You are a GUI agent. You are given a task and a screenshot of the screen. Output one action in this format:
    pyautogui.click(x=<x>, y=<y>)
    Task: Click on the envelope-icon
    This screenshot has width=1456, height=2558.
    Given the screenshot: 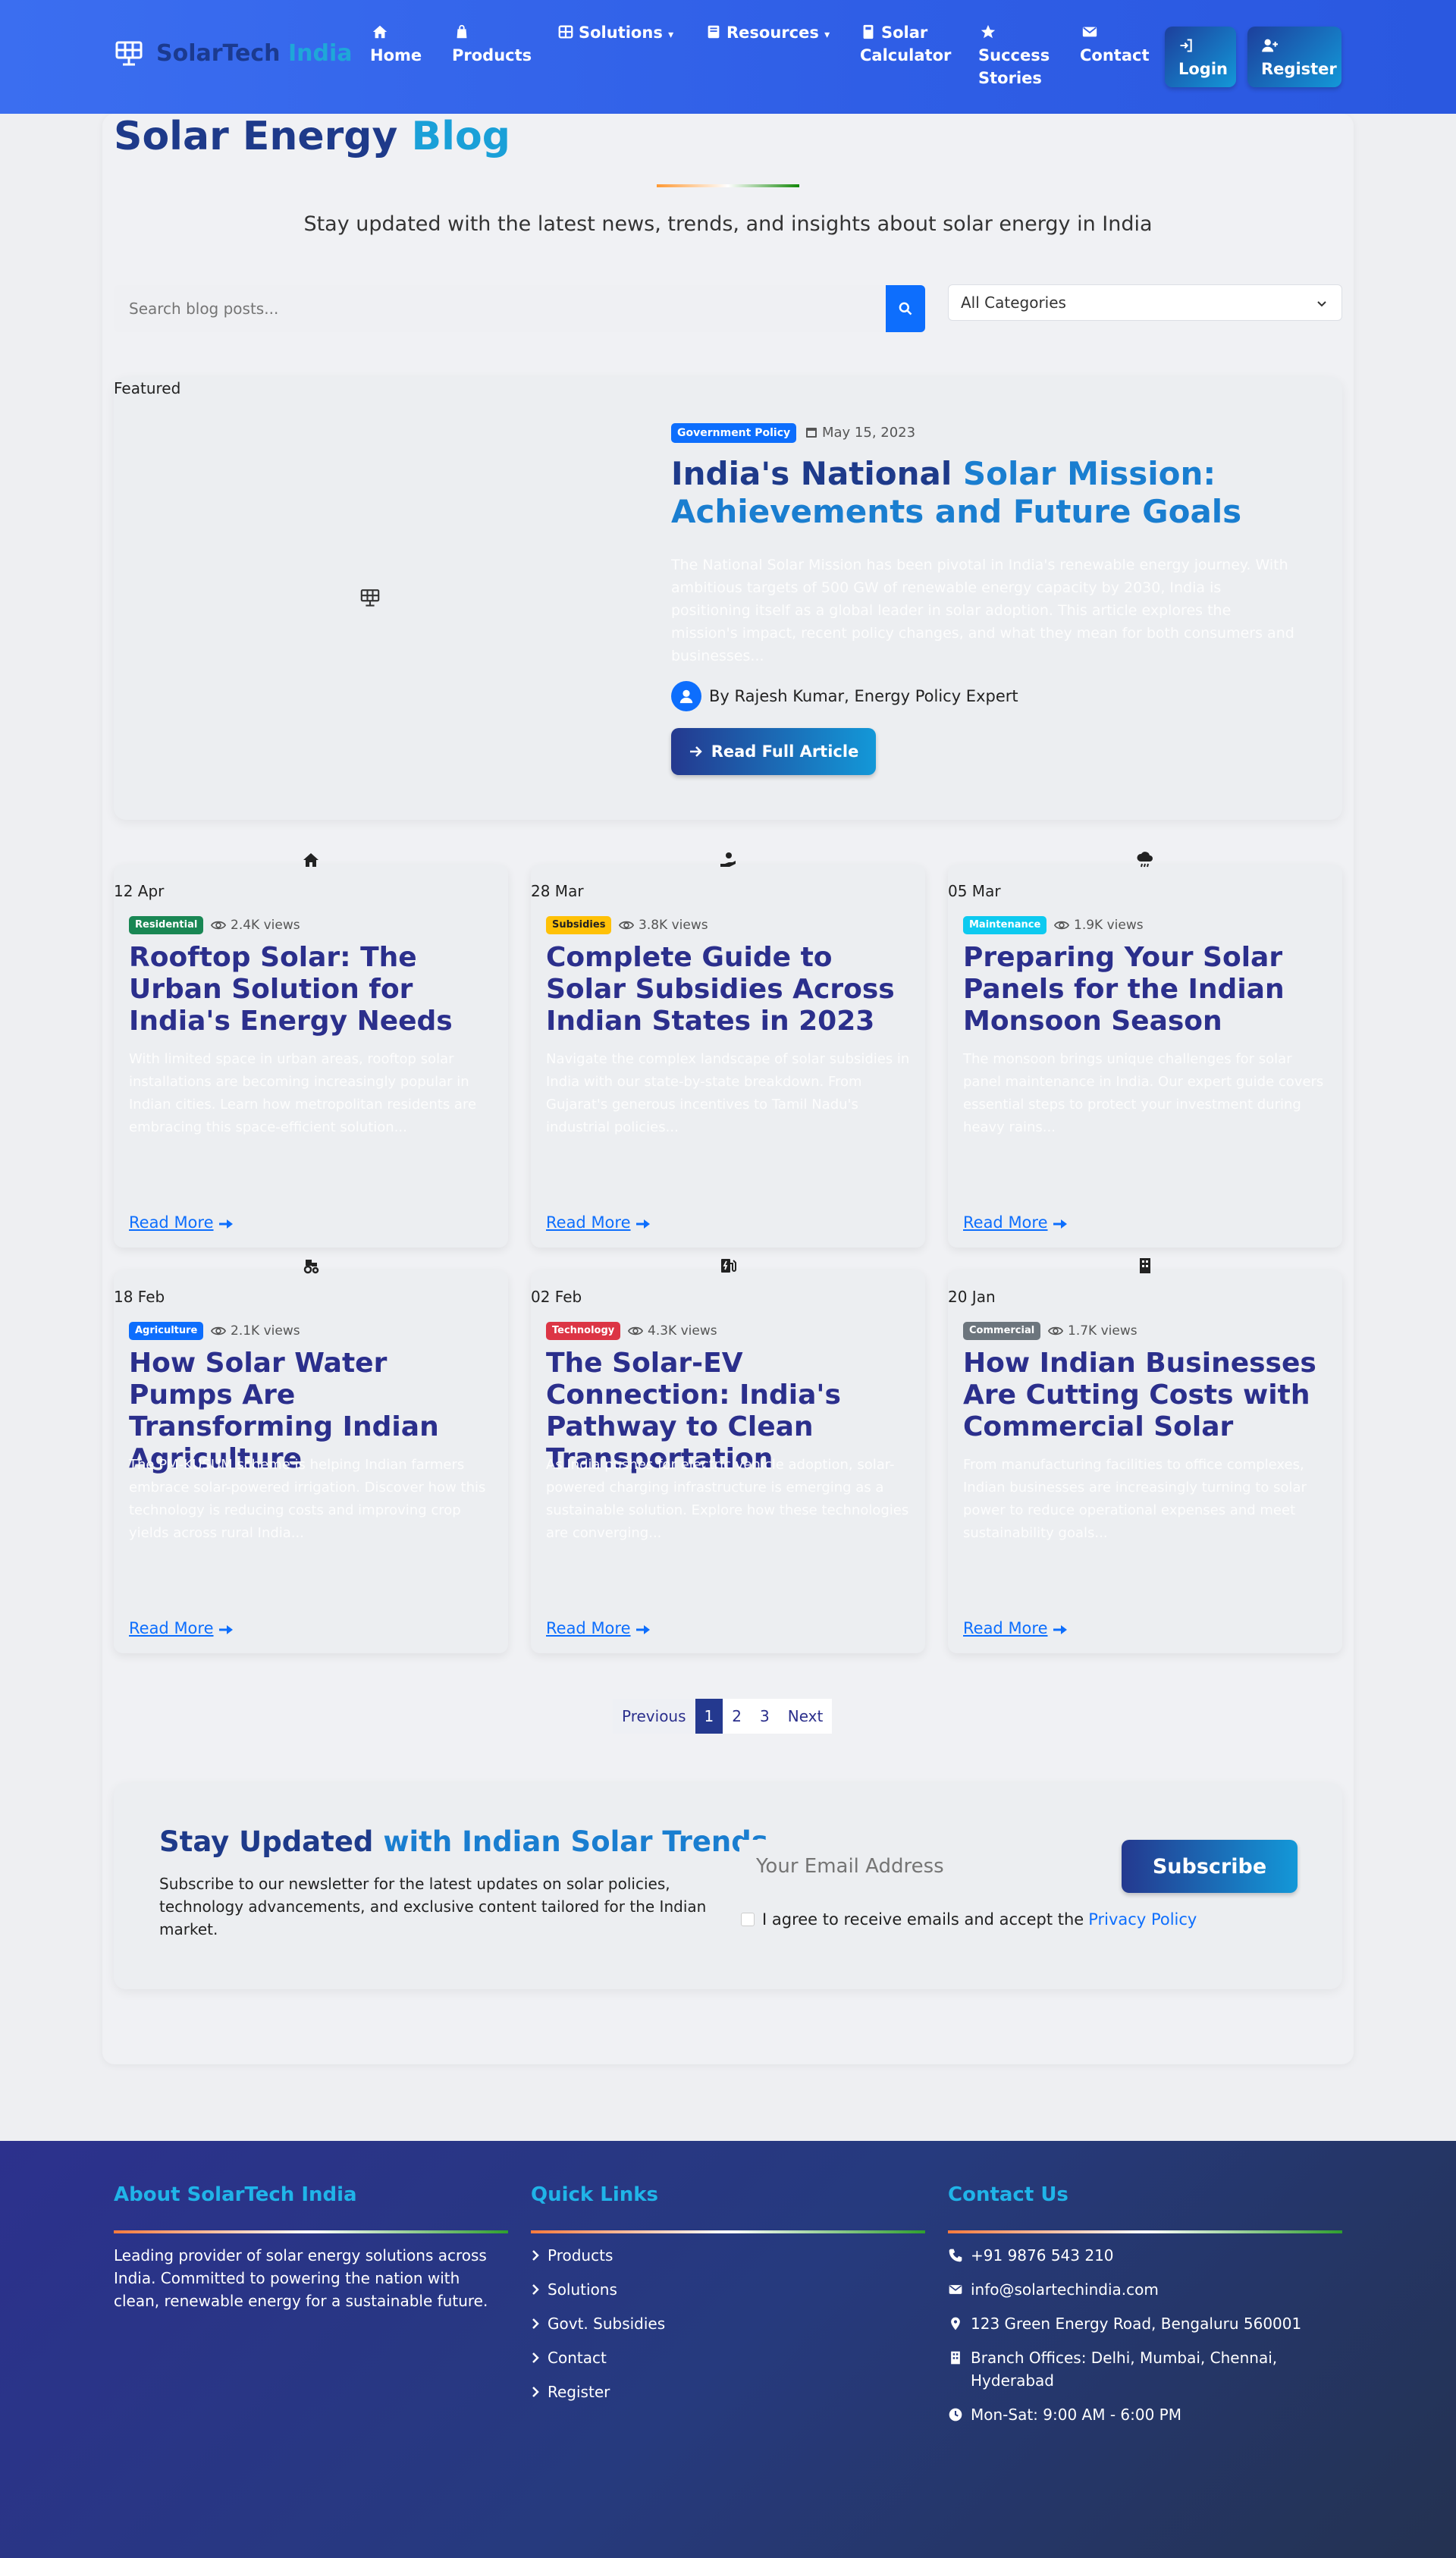 What is the action you would take?
    pyautogui.click(x=1089, y=32)
    